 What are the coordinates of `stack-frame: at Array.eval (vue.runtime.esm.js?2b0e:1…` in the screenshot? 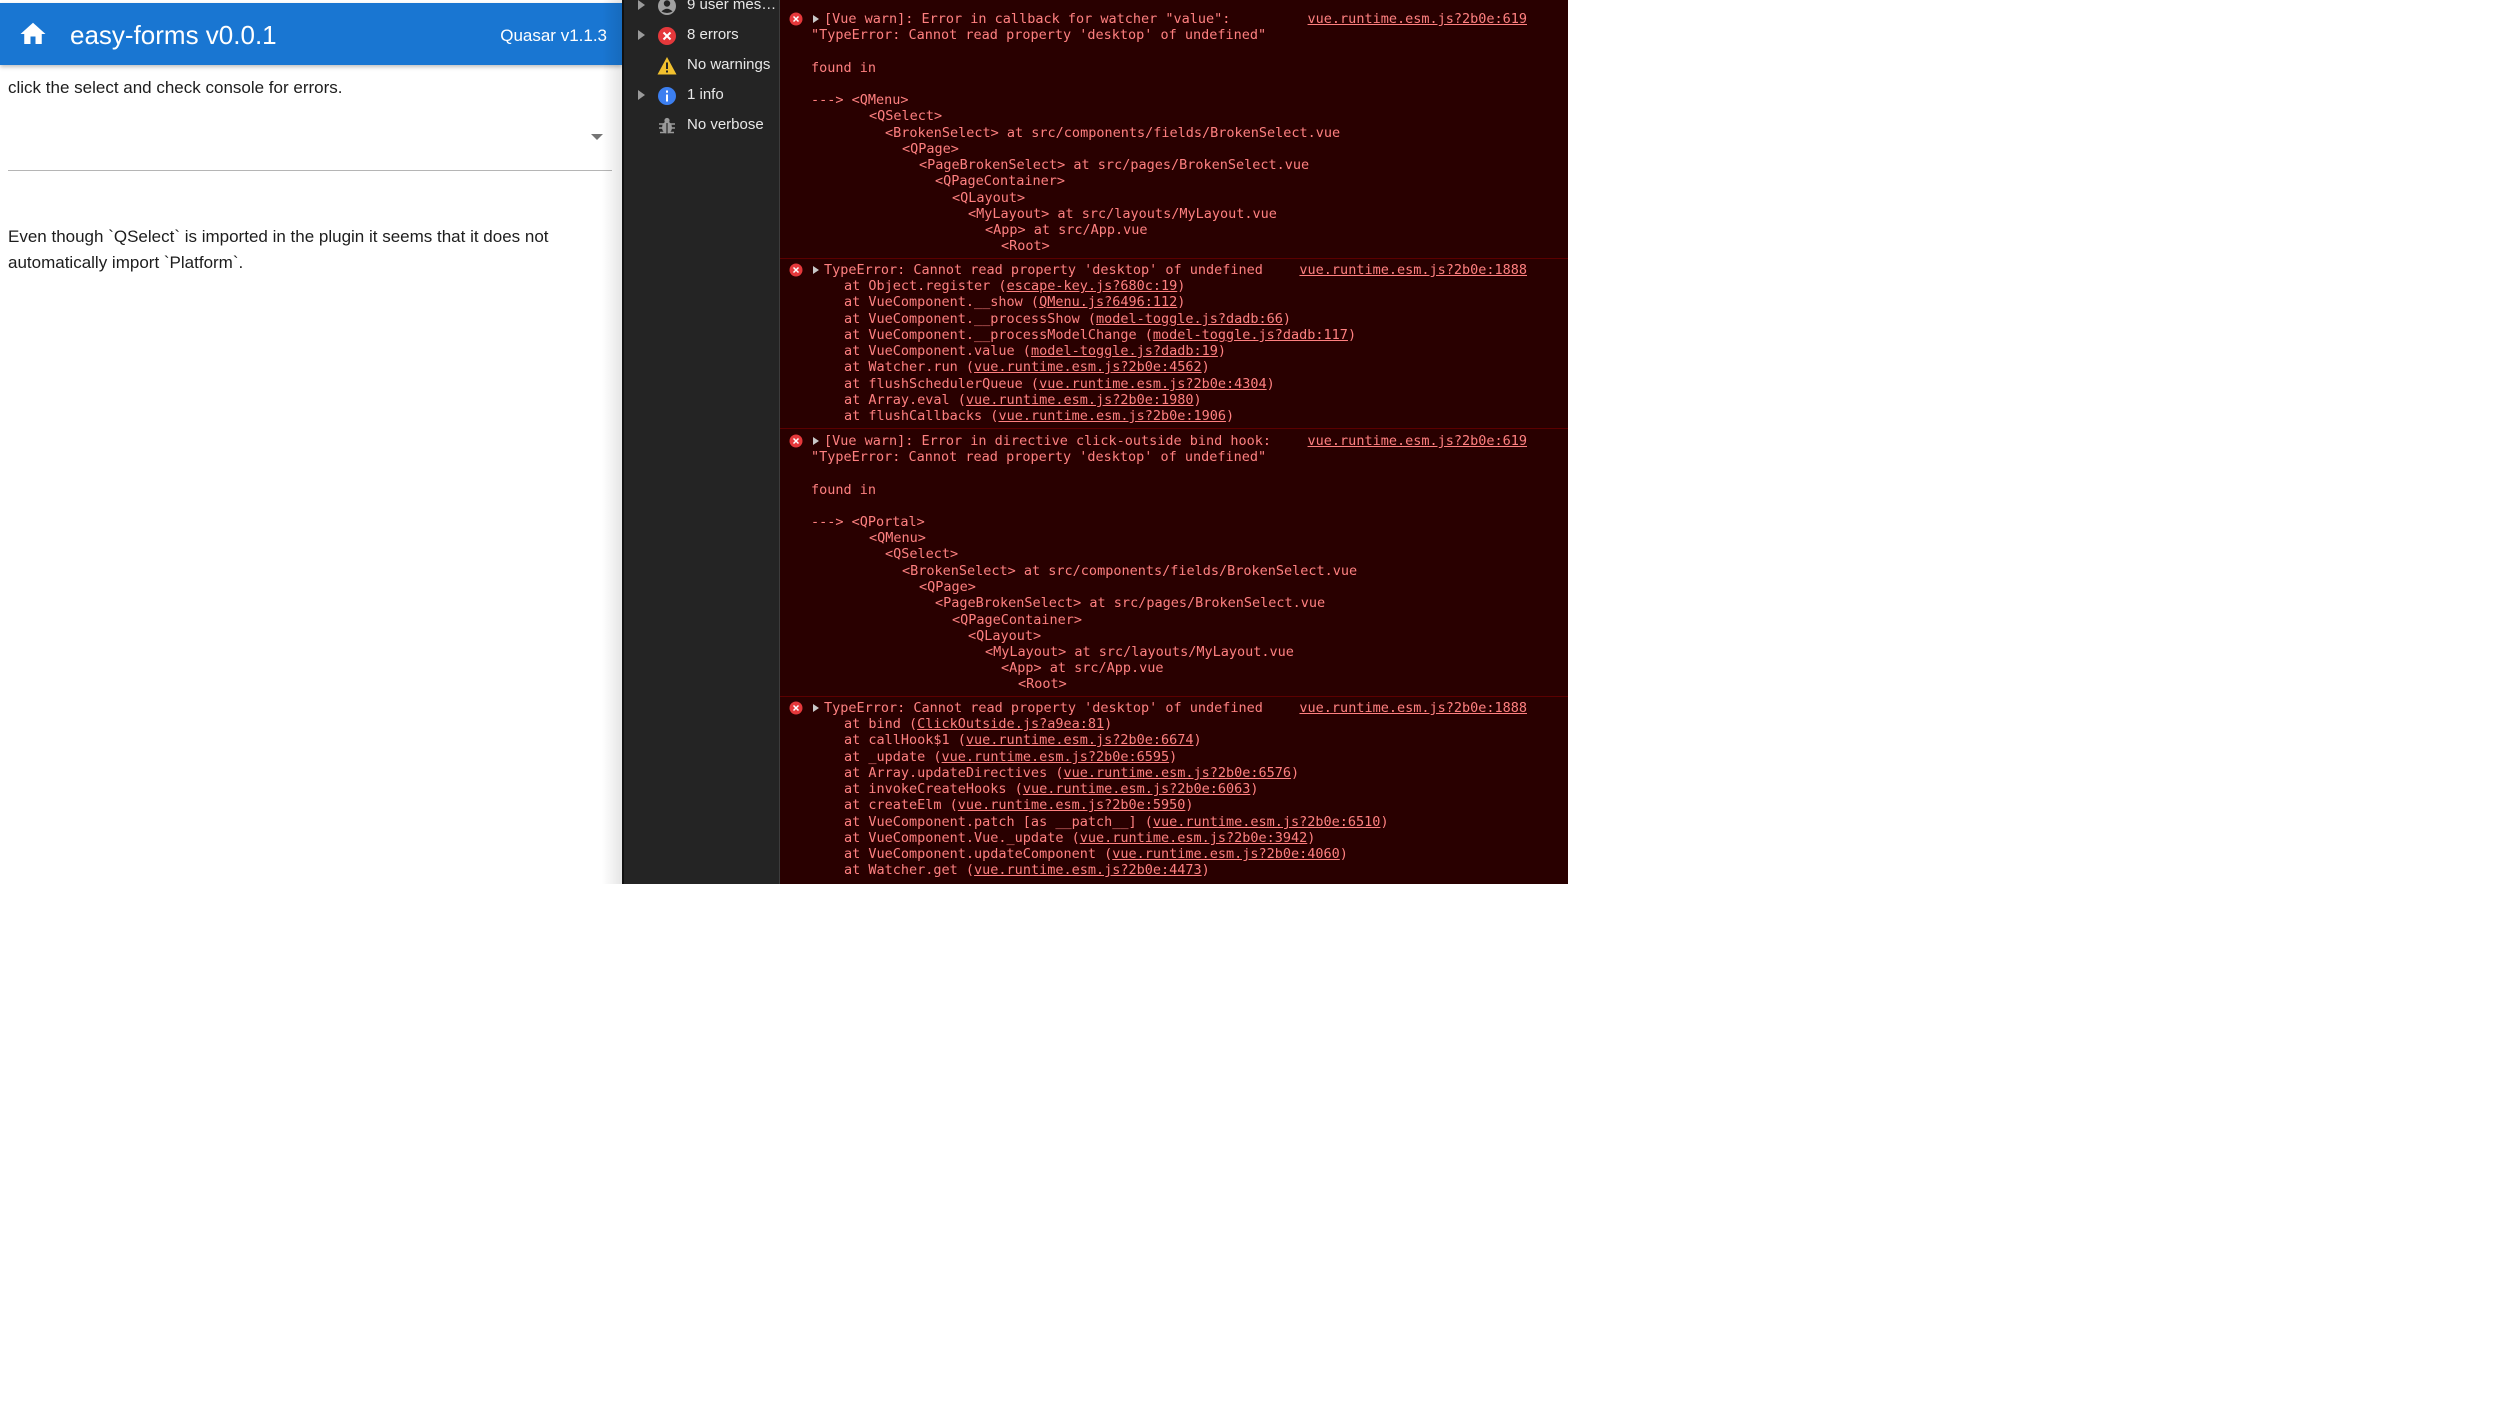 It's located at (1023, 400).